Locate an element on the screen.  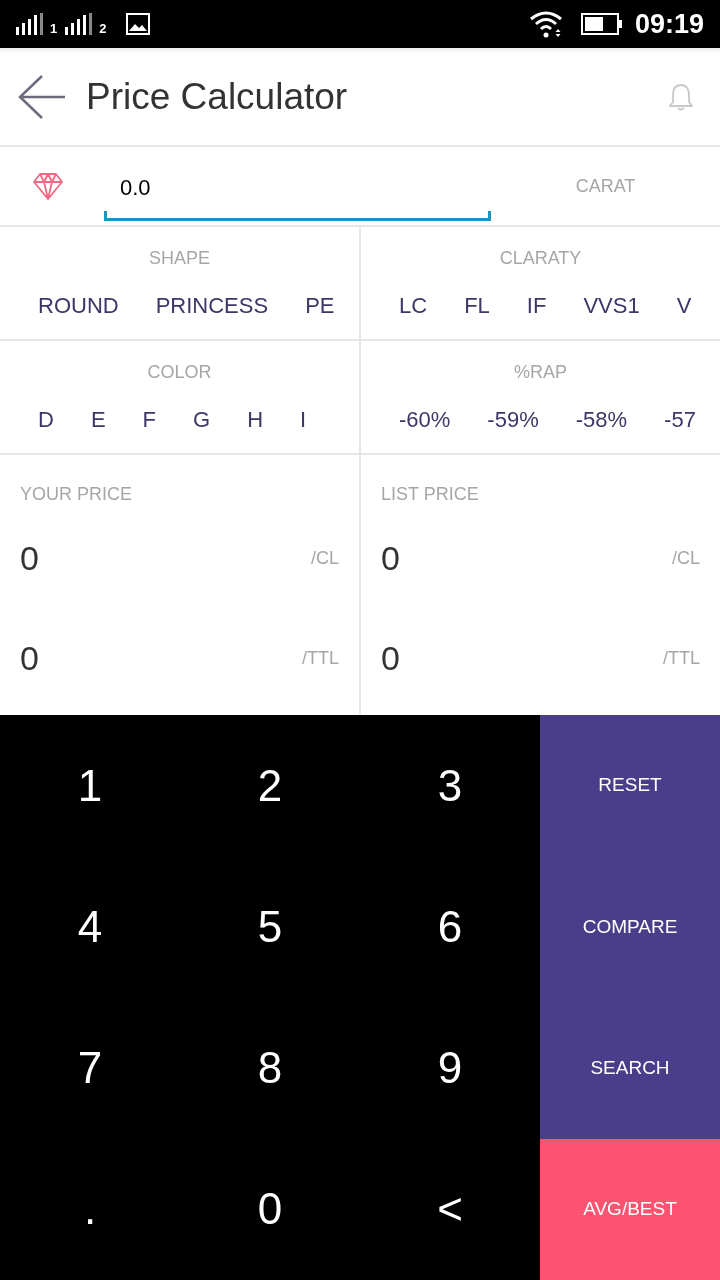
image-icon is located at coordinates (138, 24).